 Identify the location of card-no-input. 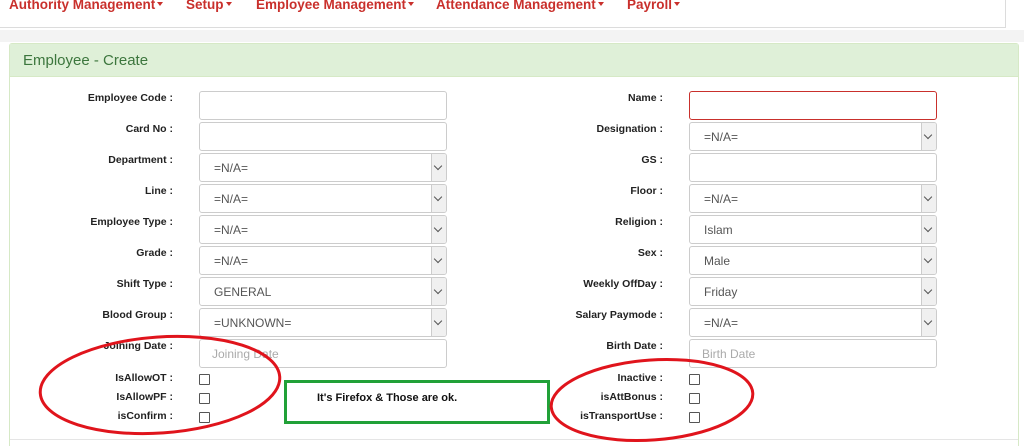
(323, 136).